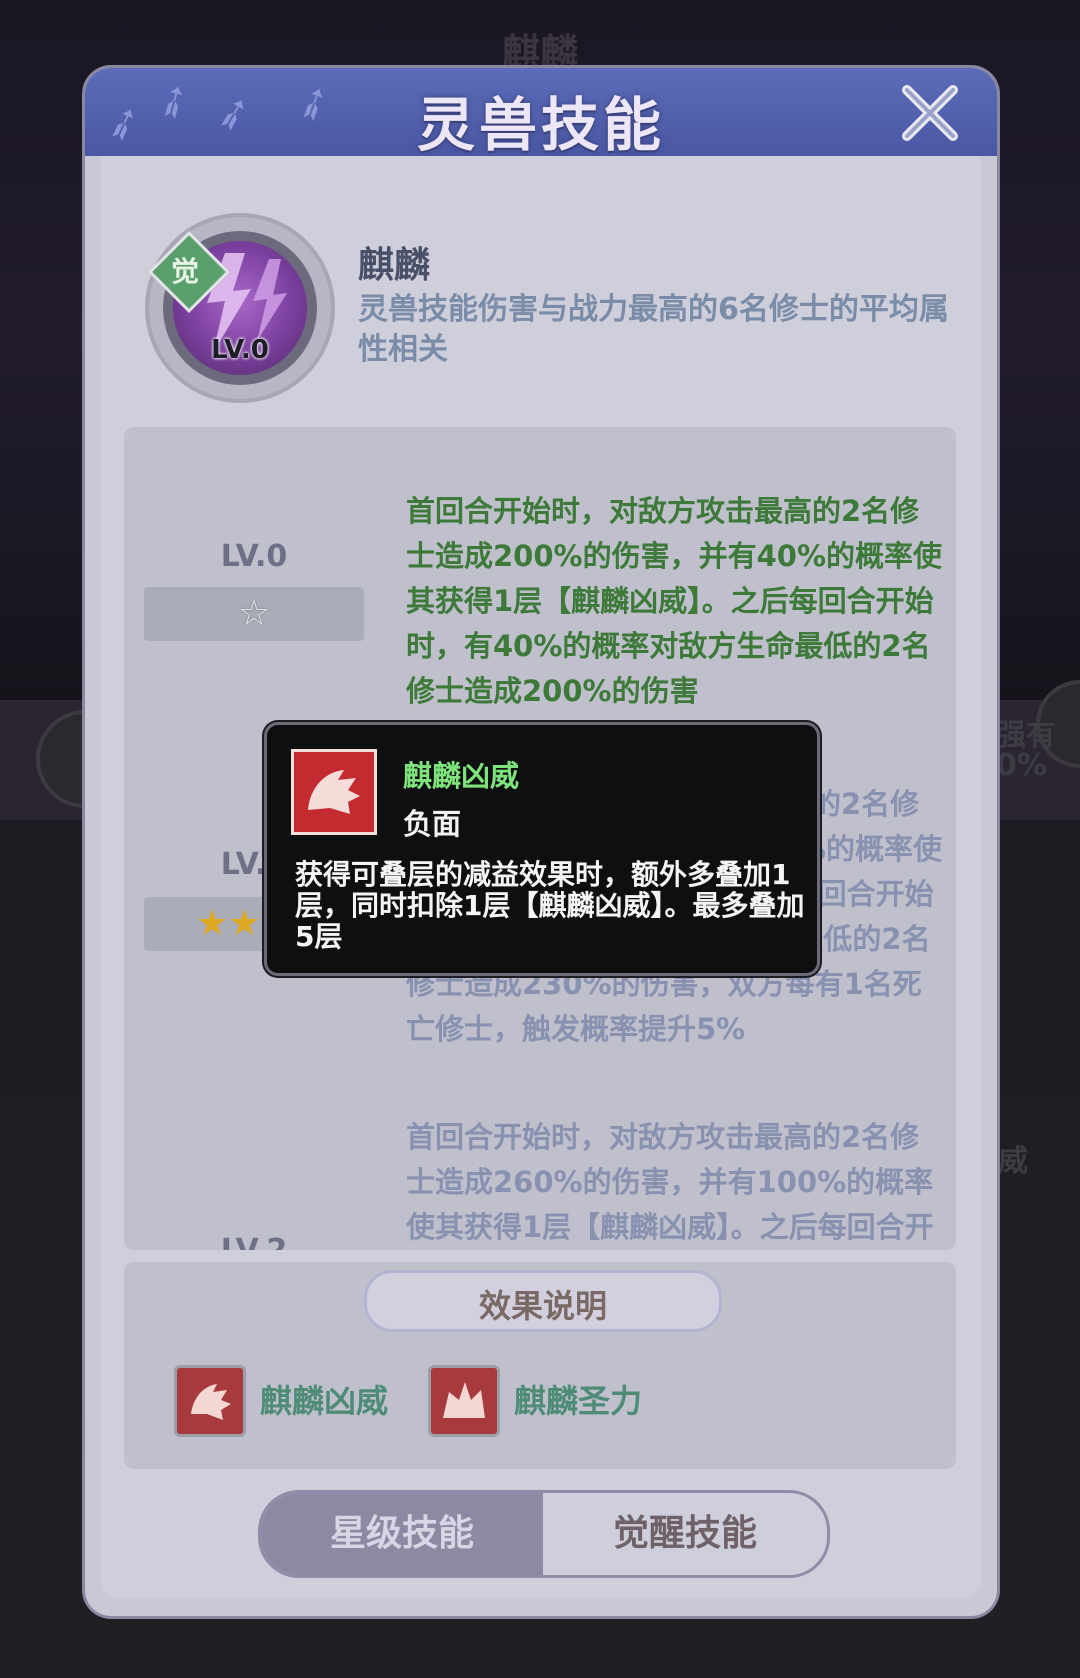 This screenshot has width=1080, height=1678. I want to click on dialog-title: 灵兽技能, so click(540, 125).